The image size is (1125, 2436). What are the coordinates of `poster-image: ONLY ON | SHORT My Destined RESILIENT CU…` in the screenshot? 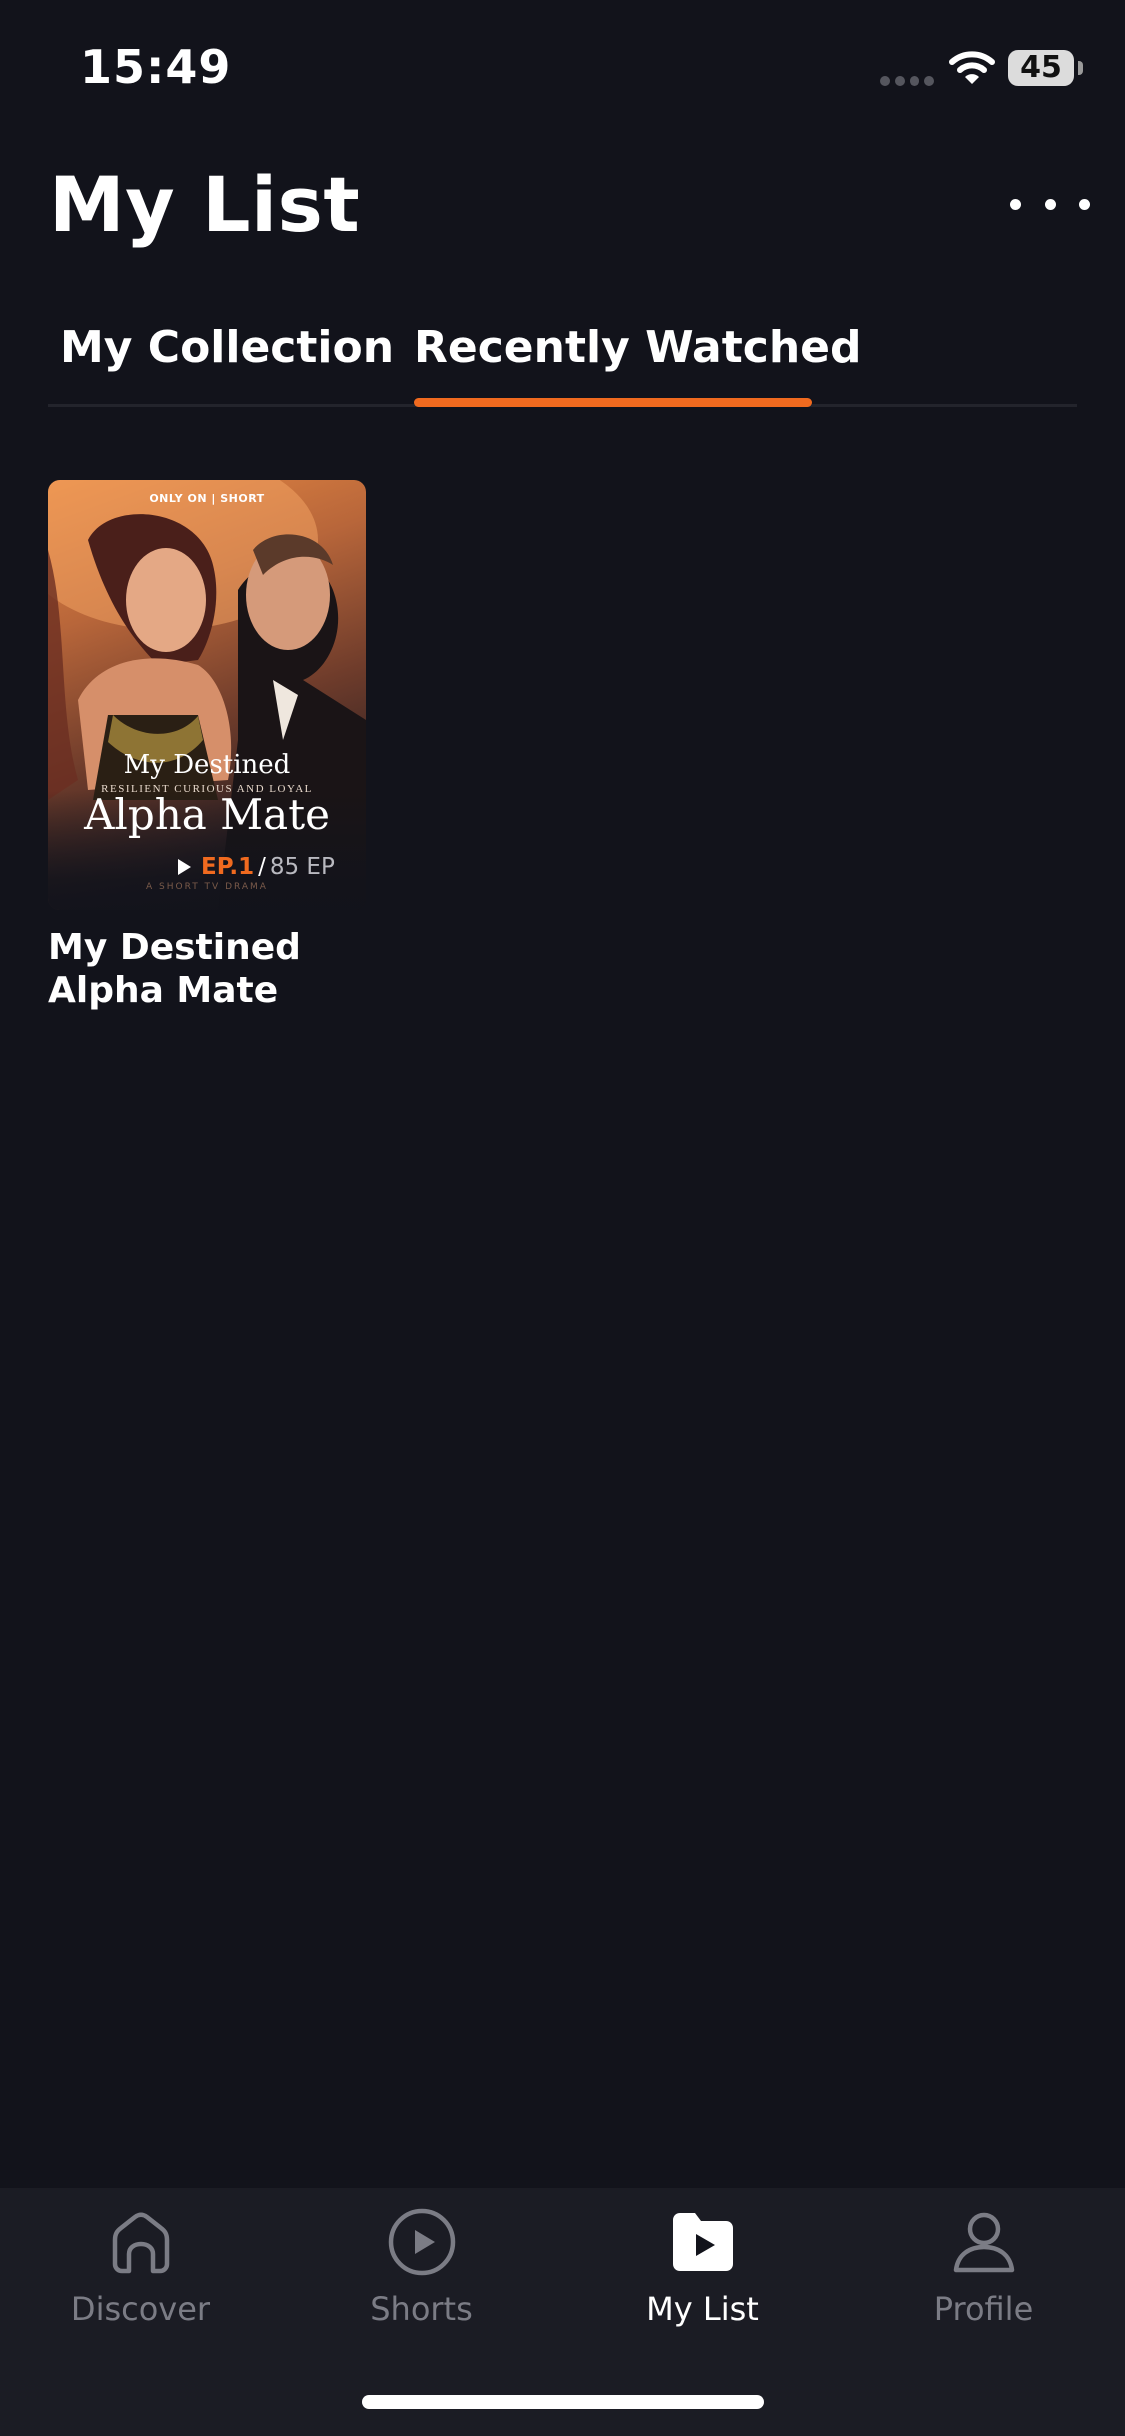 It's located at (207, 695).